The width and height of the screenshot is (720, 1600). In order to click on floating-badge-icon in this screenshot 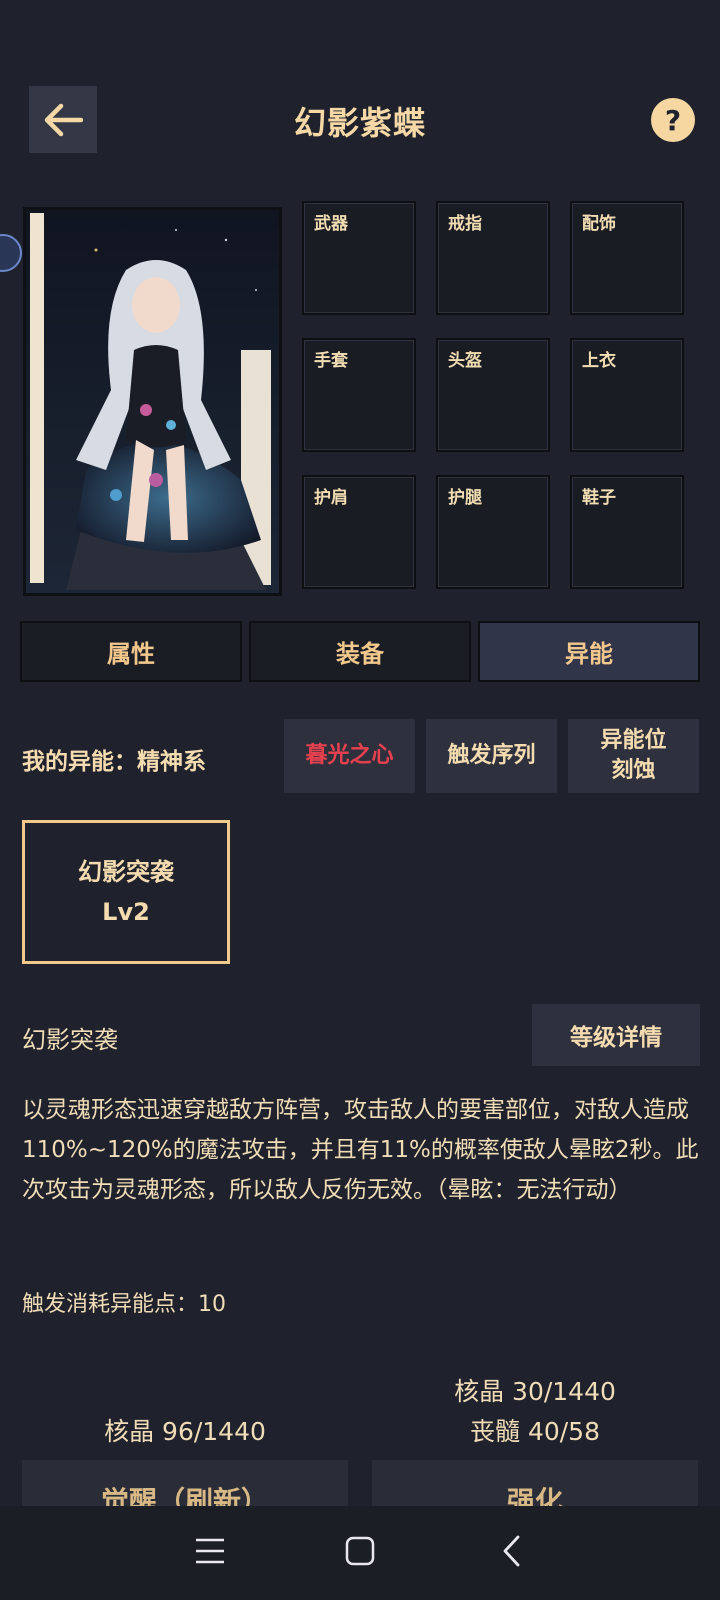, I will do `click(11, 253)`.